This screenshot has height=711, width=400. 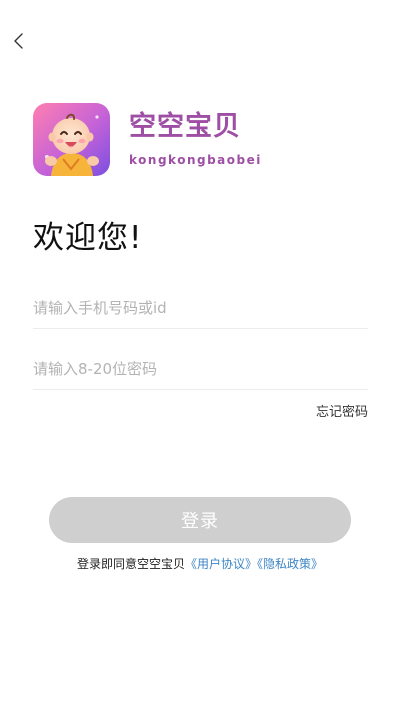 I want to click on baby-mascot-logo, so click(x=71, y=139).